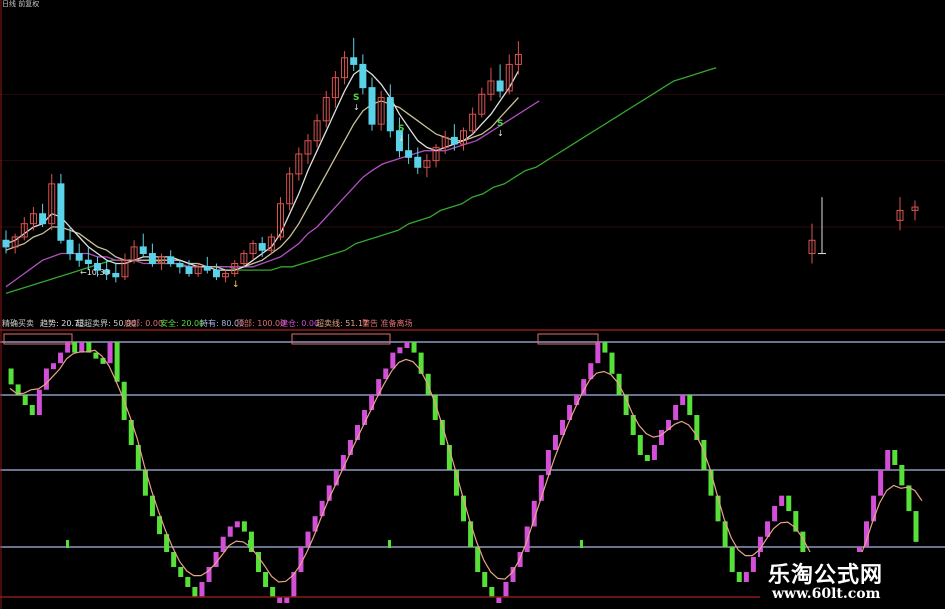  I want to click on watermark-url: www.60lt.com, so click(826, 594).